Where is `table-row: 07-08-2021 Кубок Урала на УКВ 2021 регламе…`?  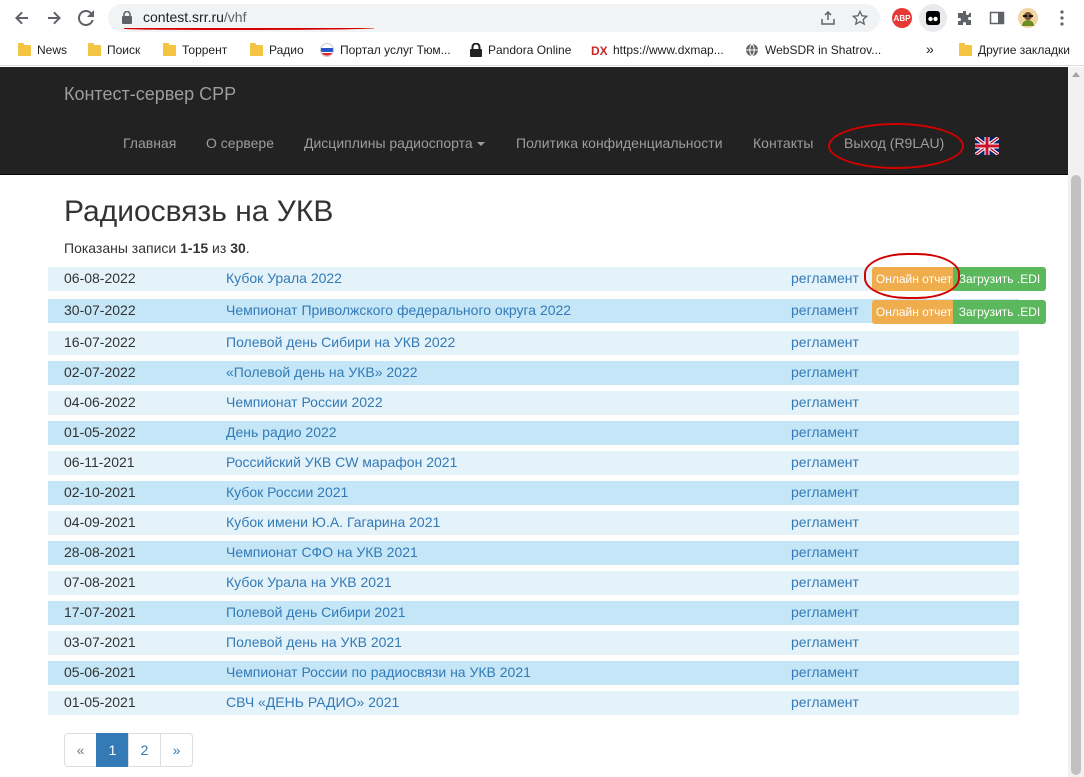 table-row: 07-08-2021 Кубок Урала на УКВ 2021 регламе… is located at coordinates (533, 583).